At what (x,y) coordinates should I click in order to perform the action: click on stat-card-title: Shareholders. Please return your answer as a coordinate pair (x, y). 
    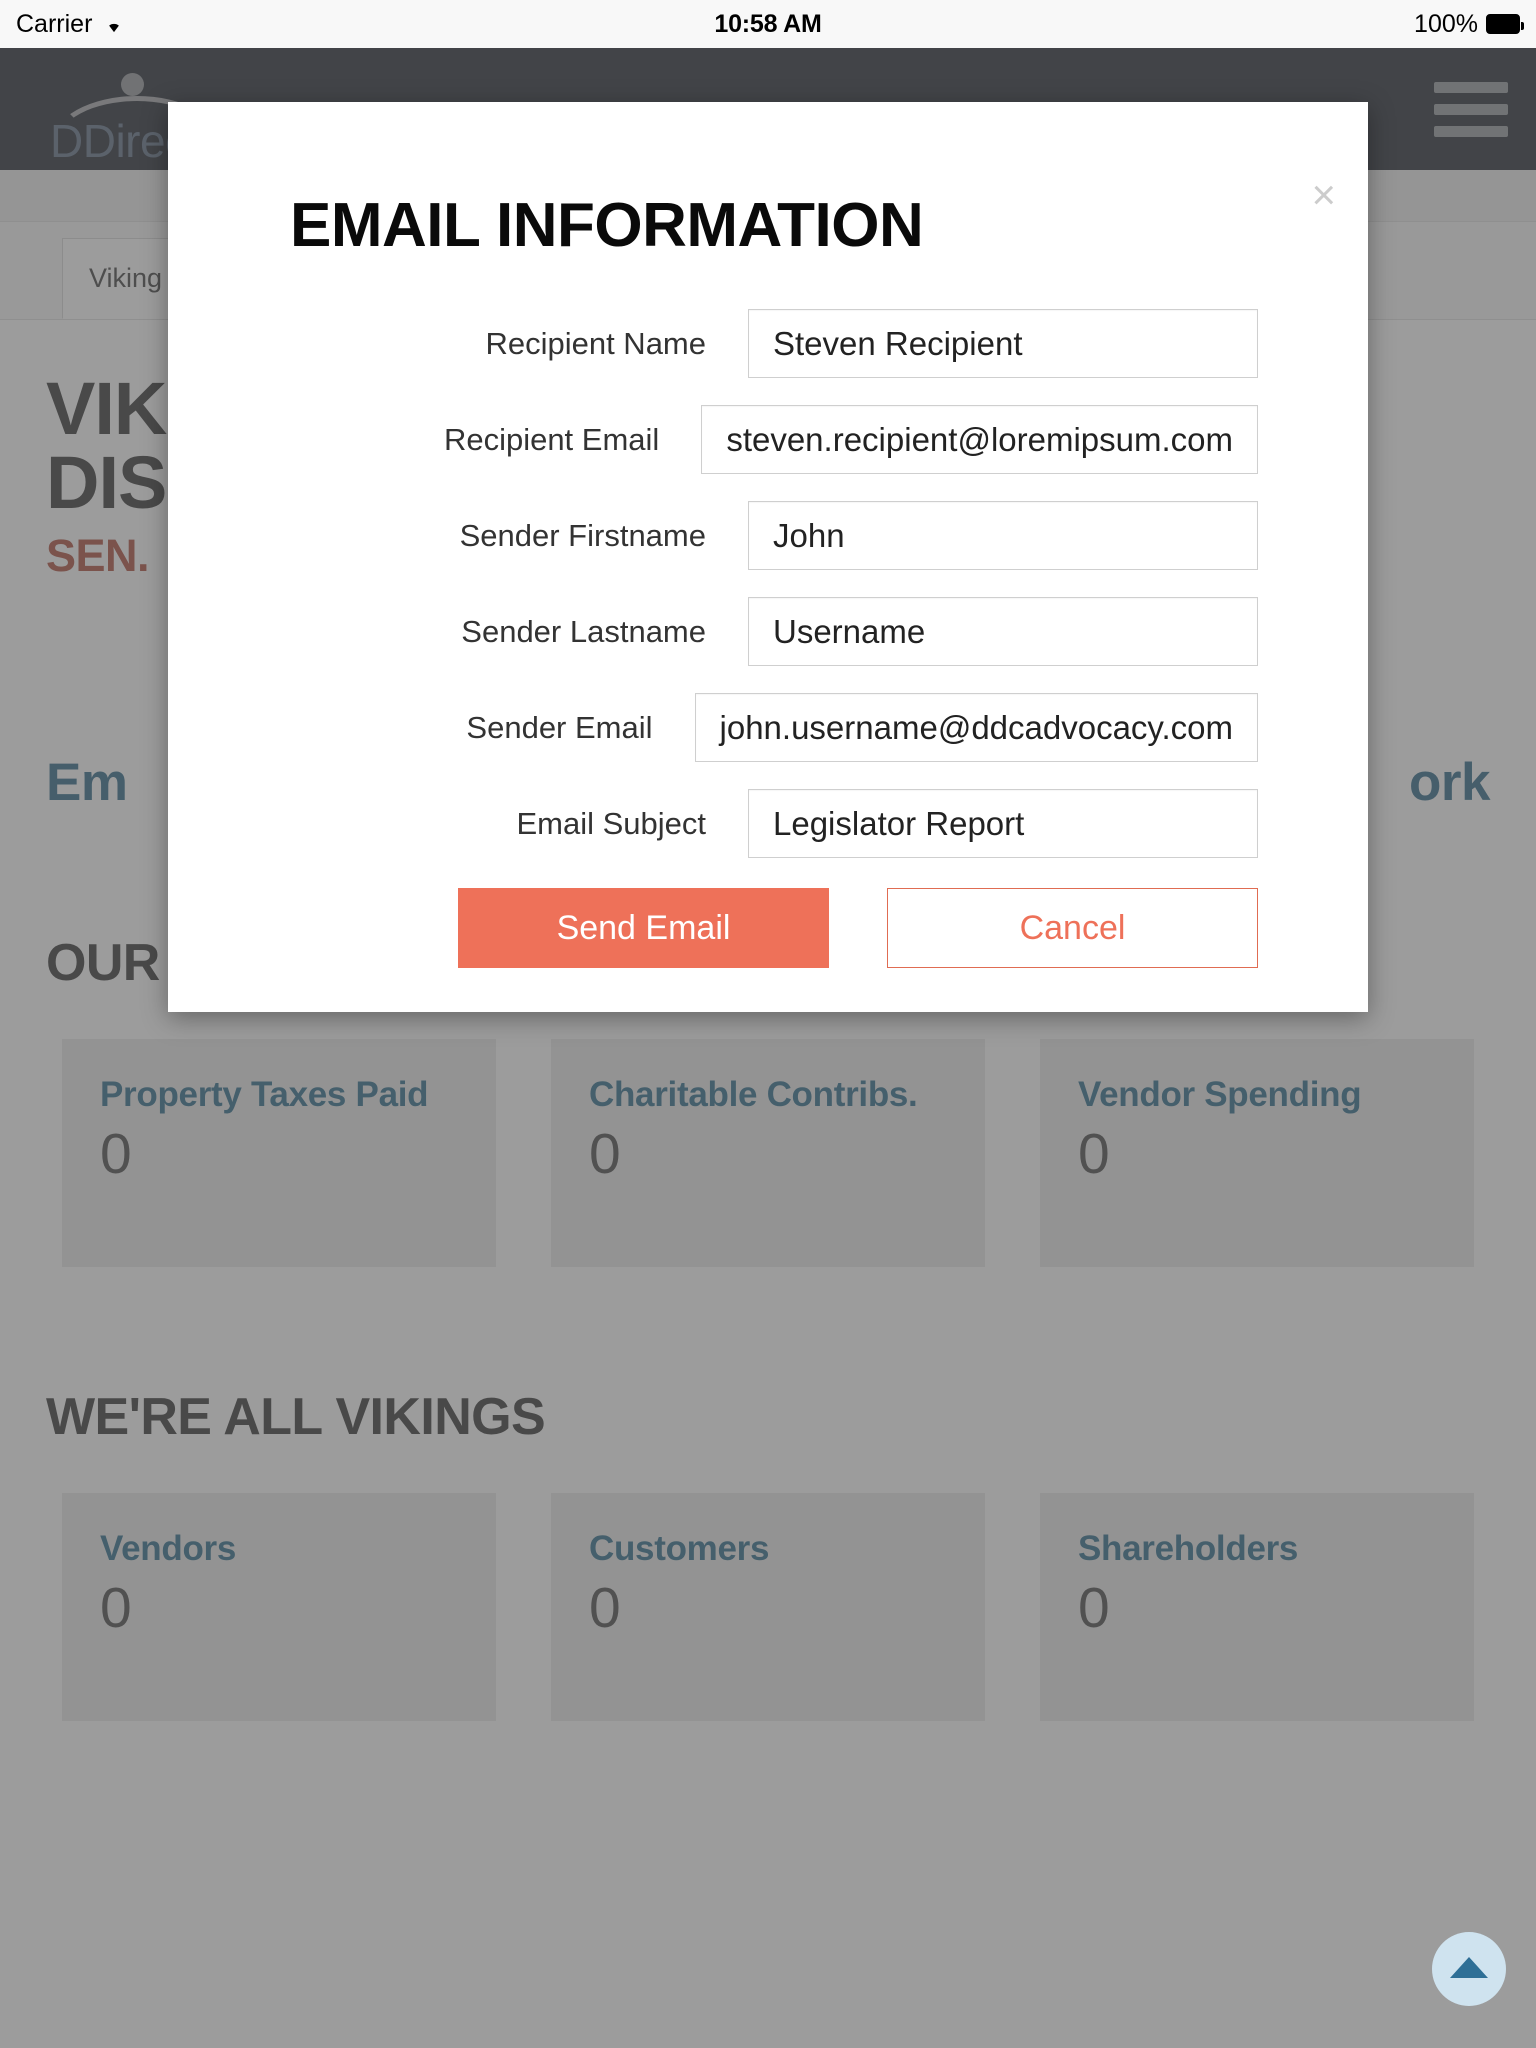
    Looking at the image, I should click on (1188, 1548).